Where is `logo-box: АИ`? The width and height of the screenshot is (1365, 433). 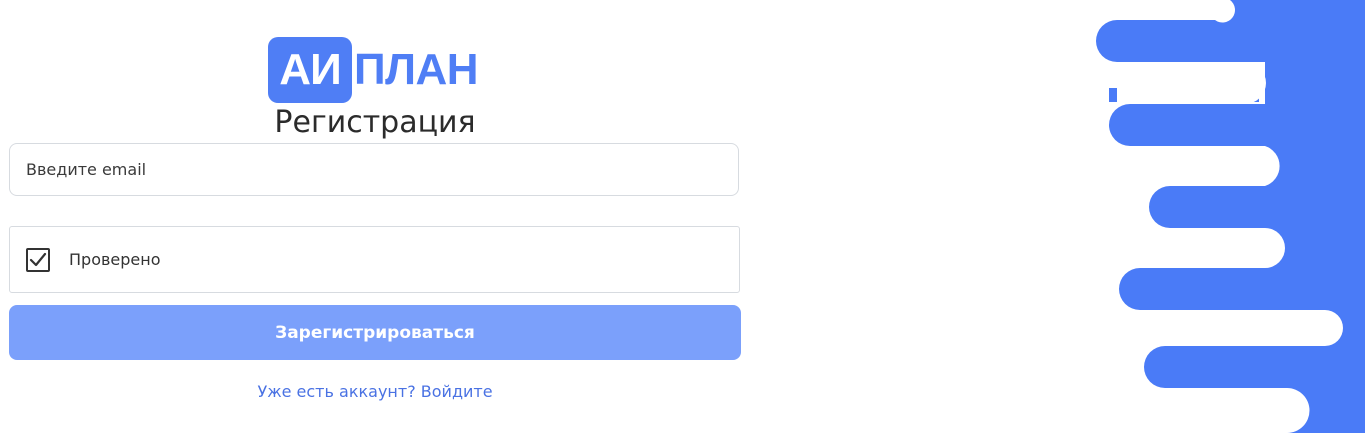 logo-box: АИ is located at coordinates (310, 70).